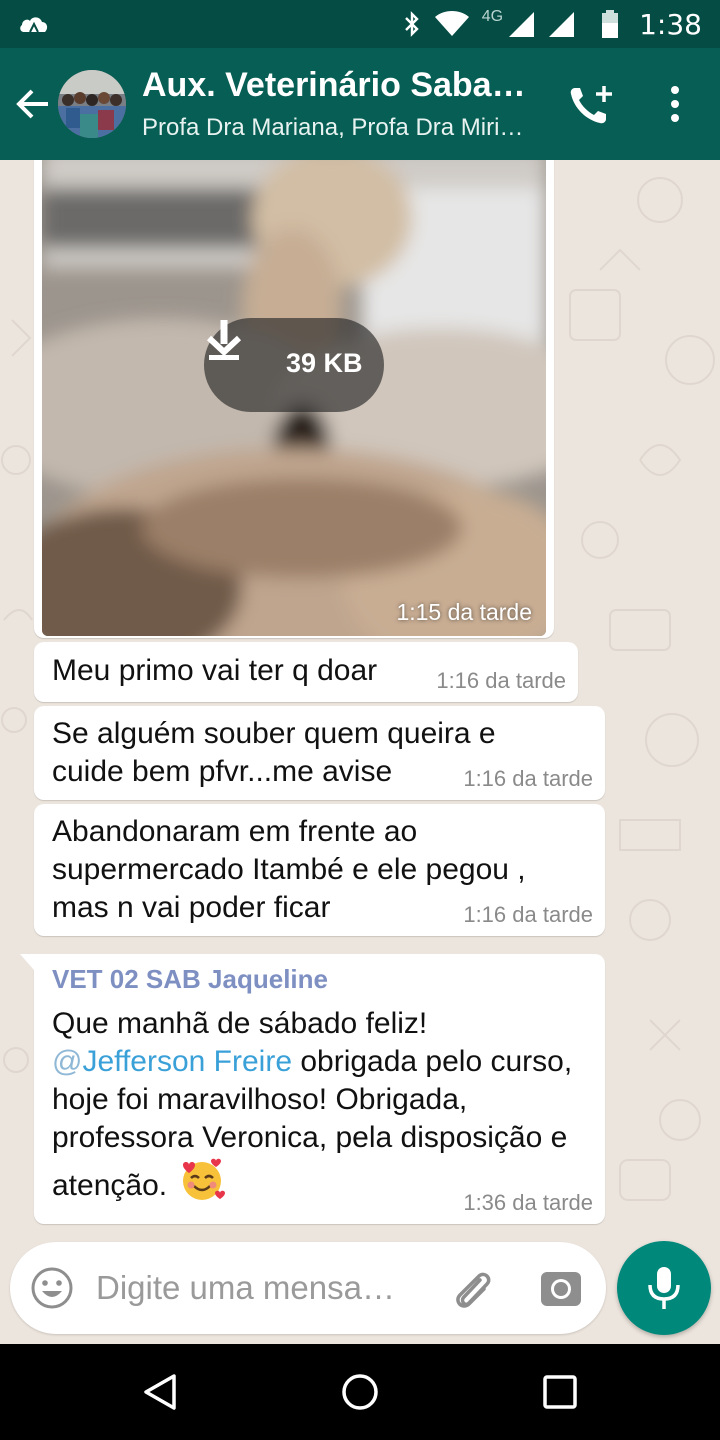 The height and width of the screenshot is (1440, 720). I want to click on microphone-icon, so click(664, 1288).